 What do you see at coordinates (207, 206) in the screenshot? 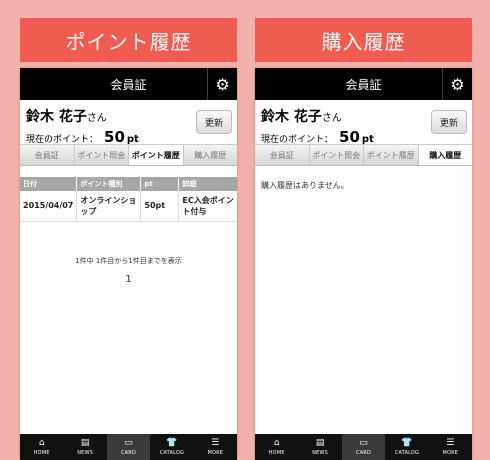
I see `cell-detail: EC入会ポイント付与` at bounding box center [207, 206].